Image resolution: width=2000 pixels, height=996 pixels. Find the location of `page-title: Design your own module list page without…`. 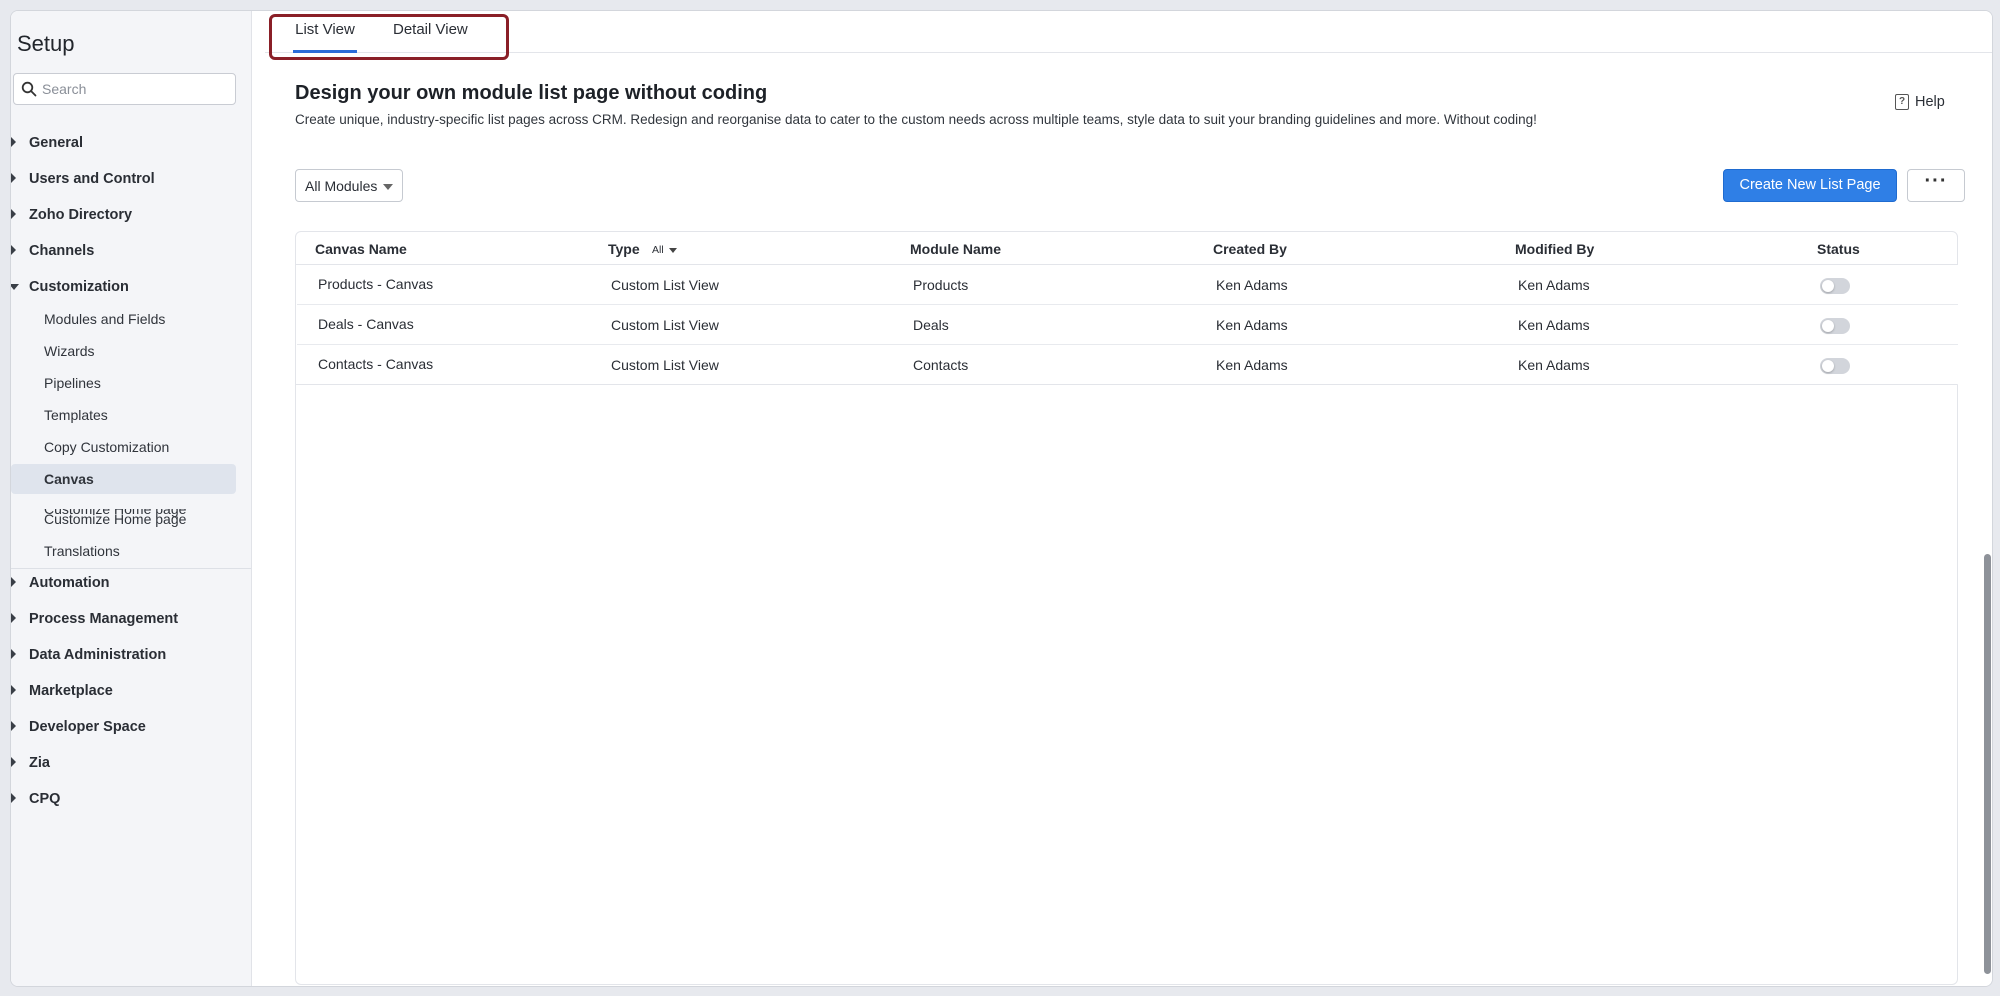

page-title: Design your own module list page without… is located at coordinates (531, 93).